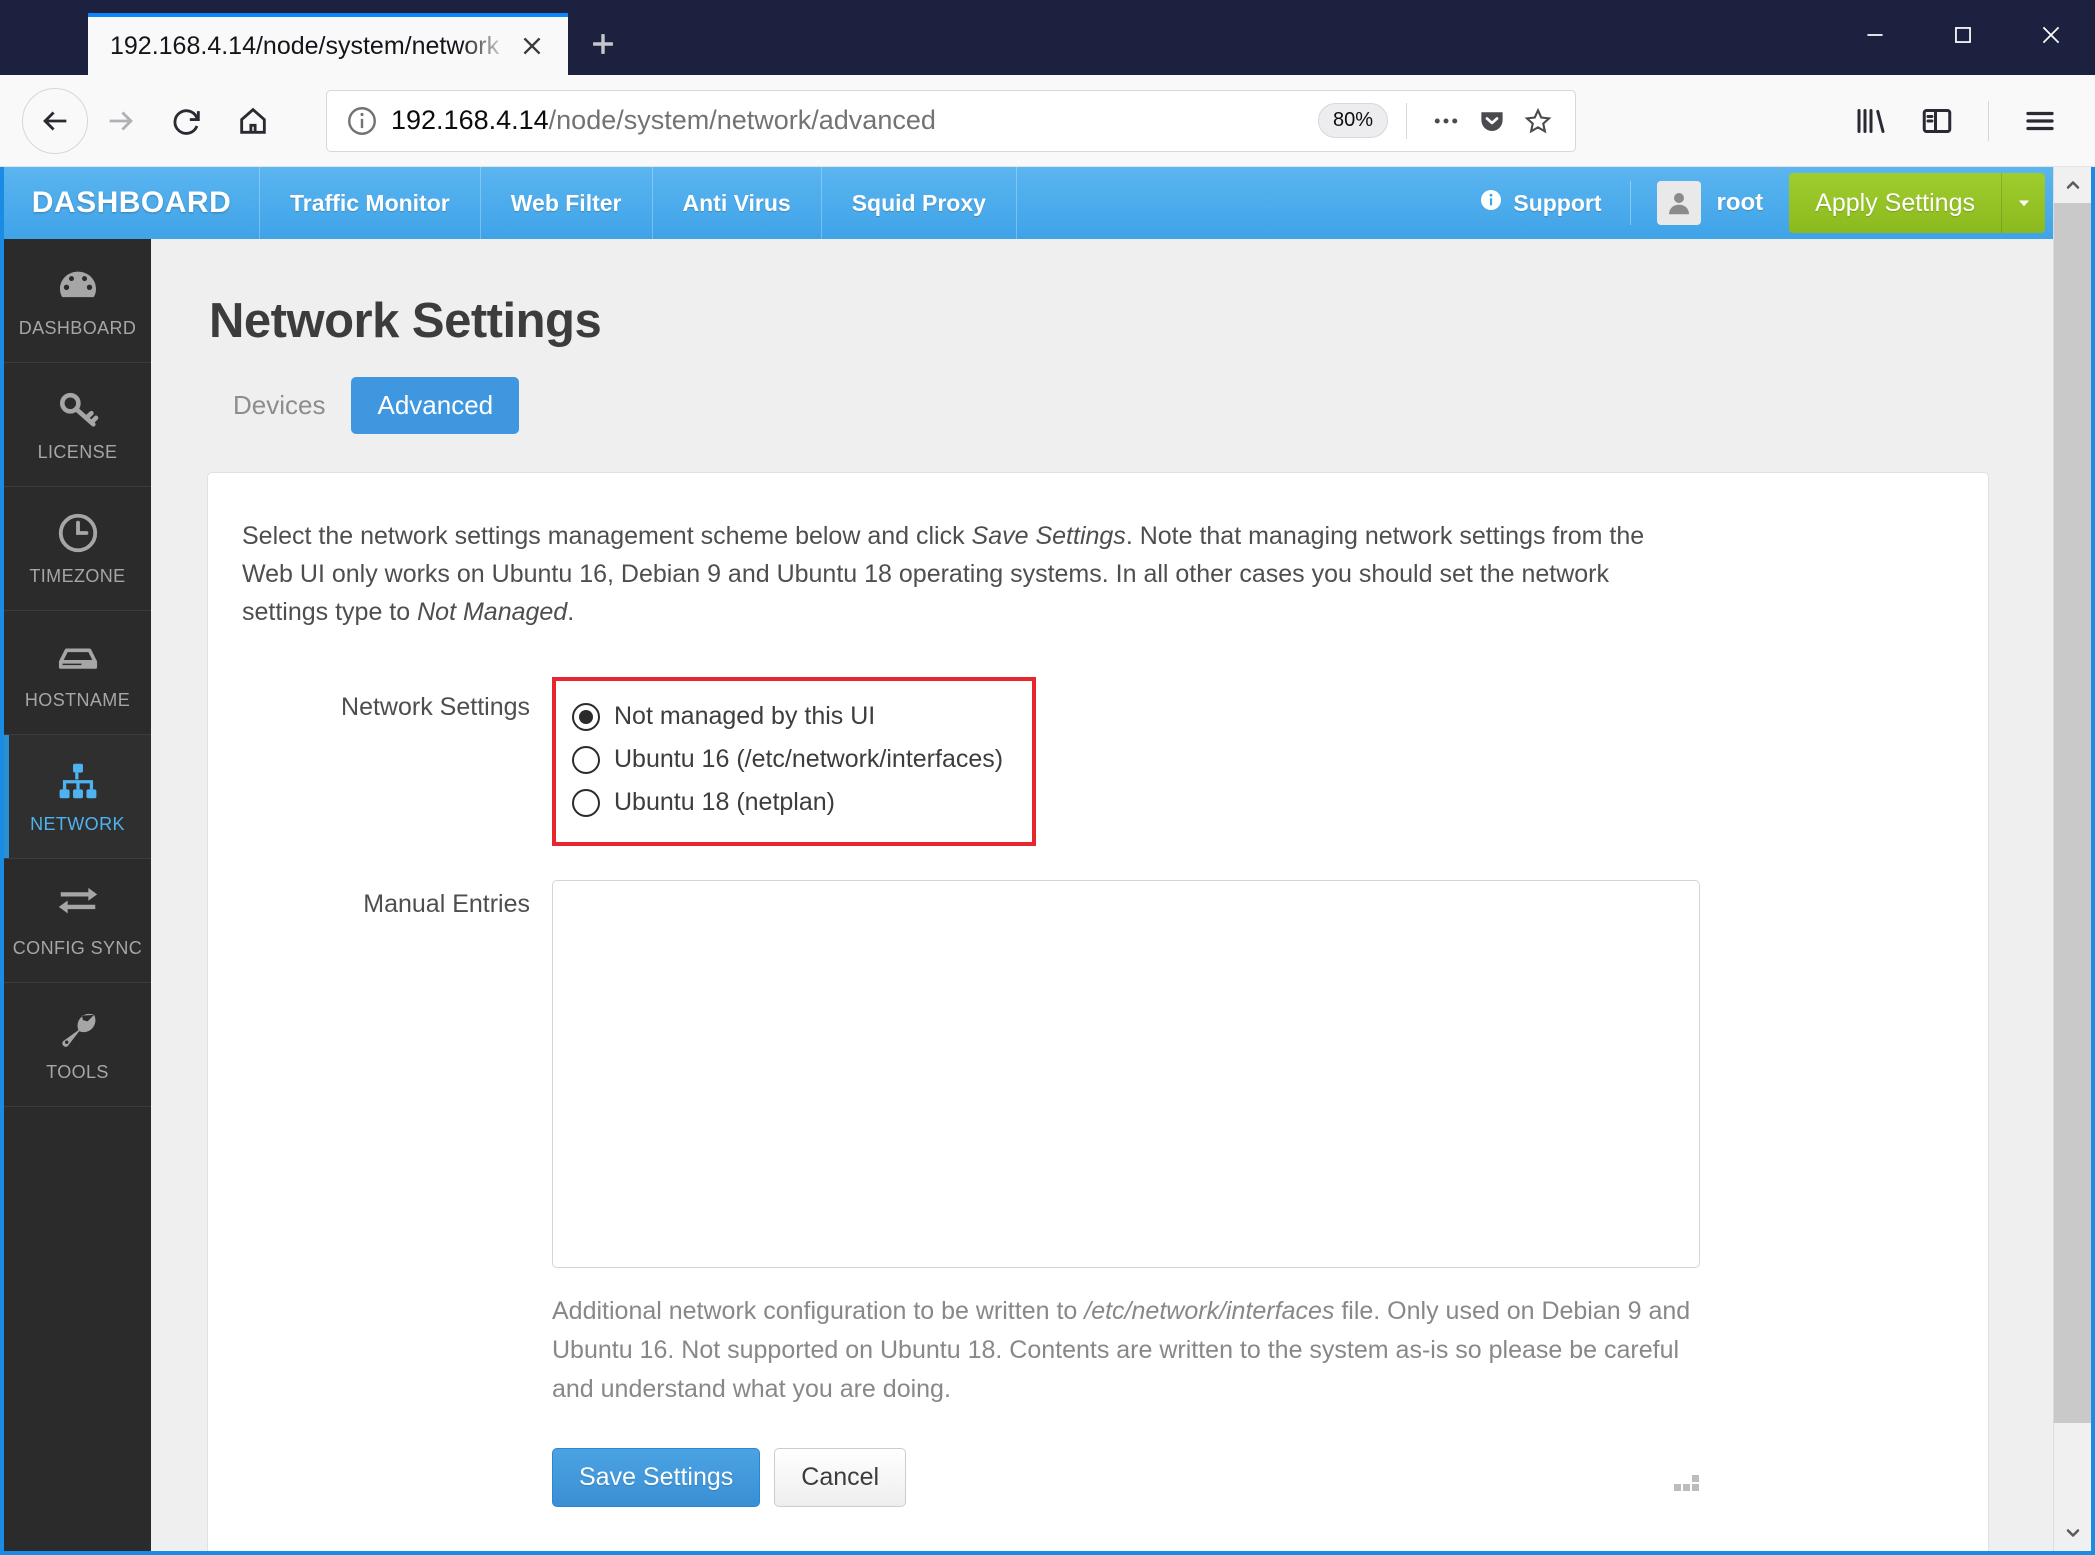 The image size is (2095, 1555). Describe the element at coordinates (305, 45) in the screenshot. I see `tab-title: 192.168.4.14/node/system/network` at that location.